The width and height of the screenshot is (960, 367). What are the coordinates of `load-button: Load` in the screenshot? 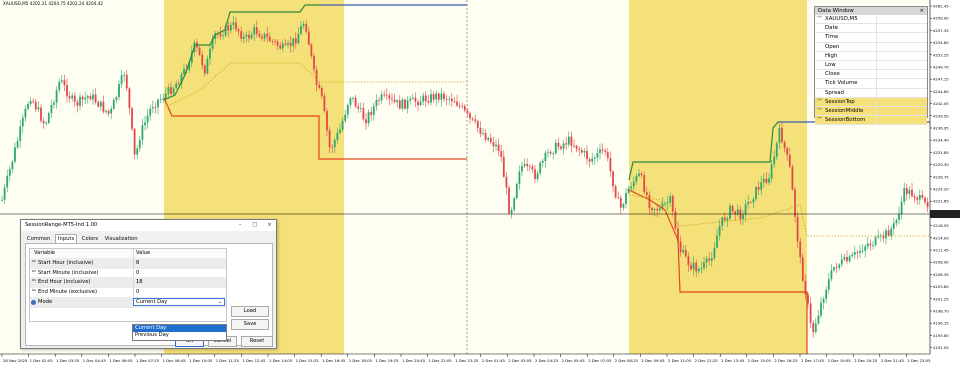 It's located at (250, 311).